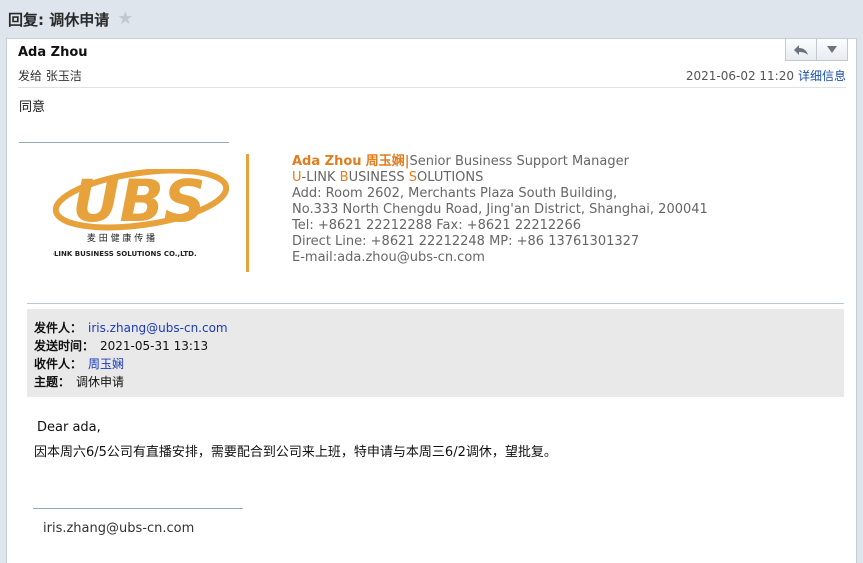  I want to click on reply-button, so click(801, 49).